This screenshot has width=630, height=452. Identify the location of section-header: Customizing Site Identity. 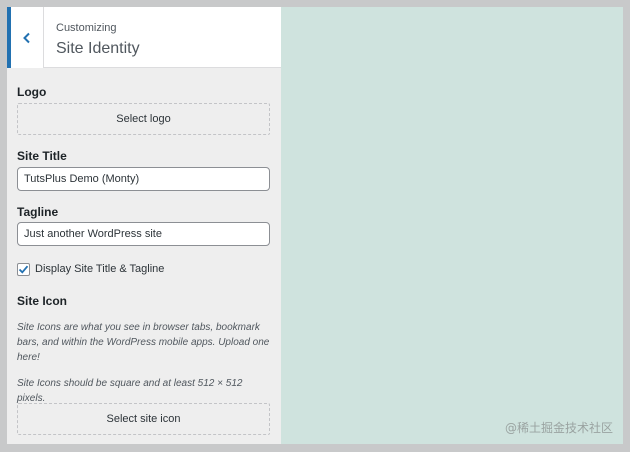
(144, 37).